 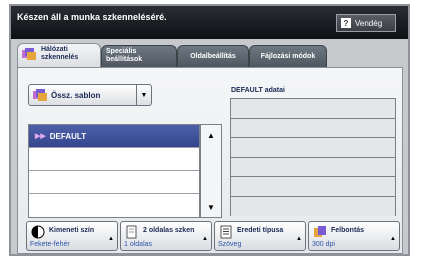 What do you see at coordinates (92, 17) in the screenshot?
I see `status-message: Készen áll a munka szkenneléséré.` at bounding box center [92, 17].